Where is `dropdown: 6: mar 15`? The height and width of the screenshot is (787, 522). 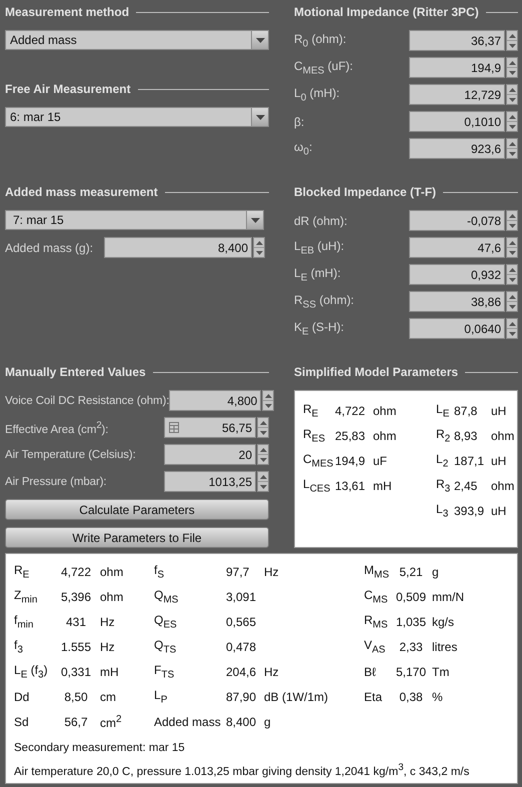 dropdown: 6: mar 15 is located at coordinates (137, 117).